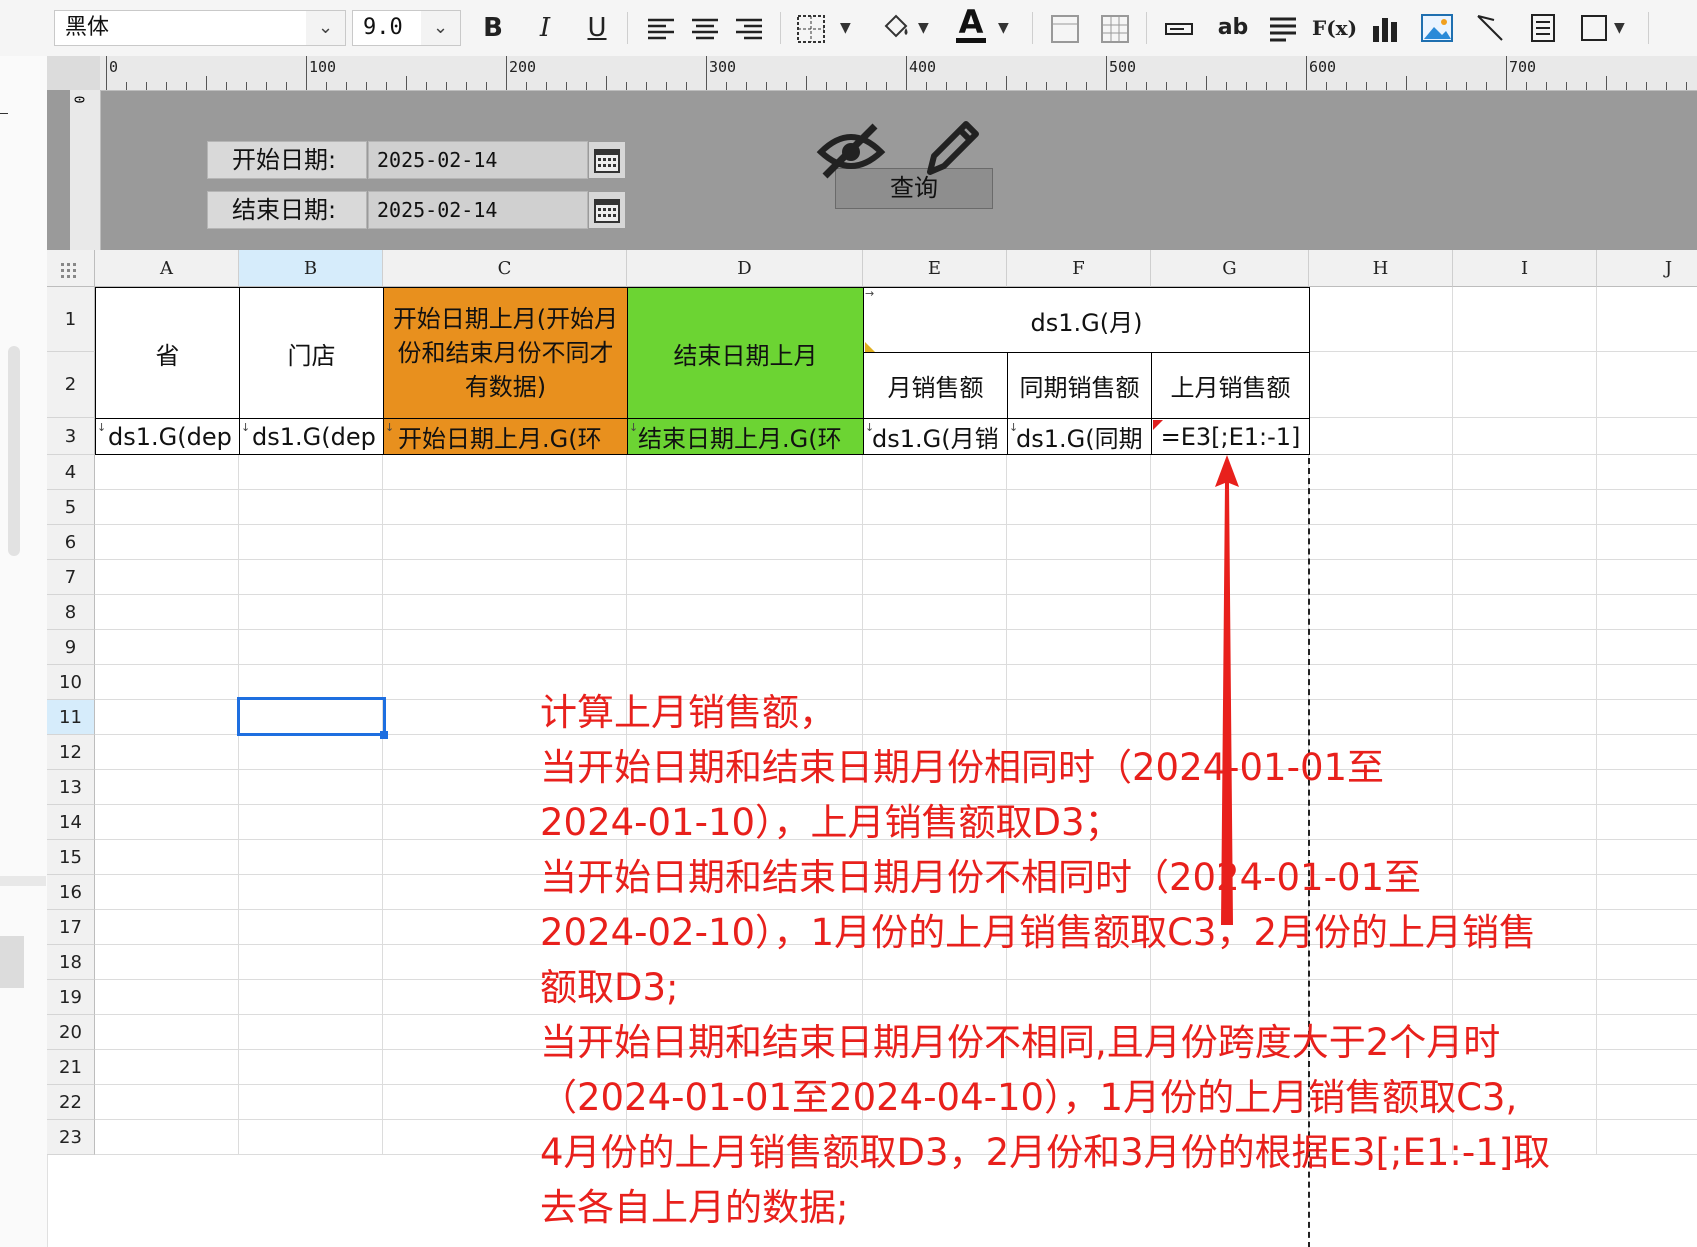 The height and width of the screenshot is (1247, 1697). I want to click on header-cell-month-group: ds1.G(月), so click(1086, 320).